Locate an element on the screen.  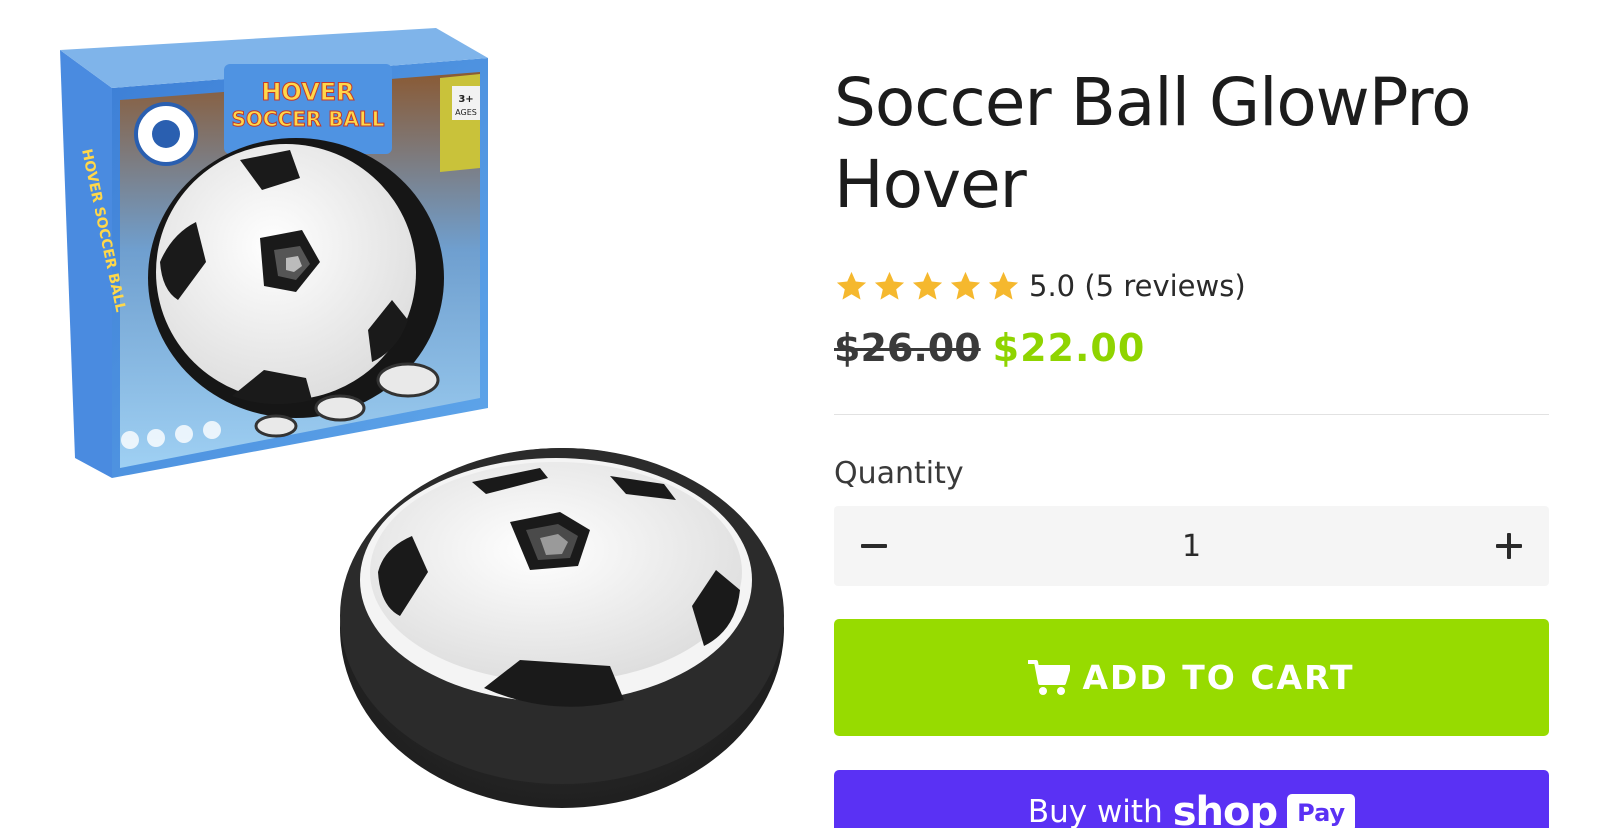
quantity-stepper is located at coordinates (1191, 546).